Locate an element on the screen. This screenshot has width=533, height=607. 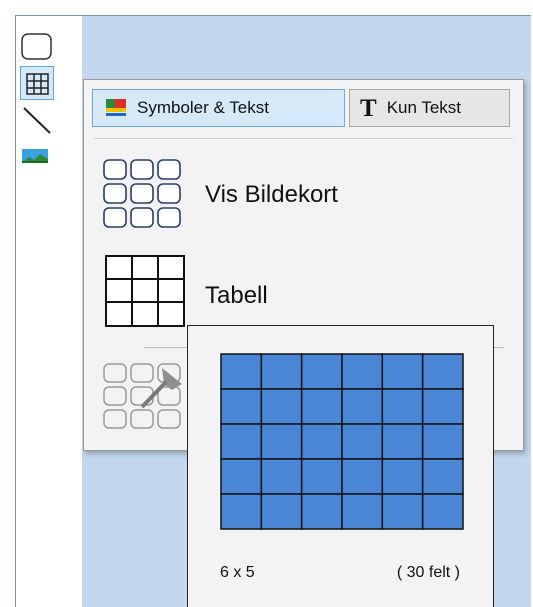
grid-icon is located at coordinates (37, 84).